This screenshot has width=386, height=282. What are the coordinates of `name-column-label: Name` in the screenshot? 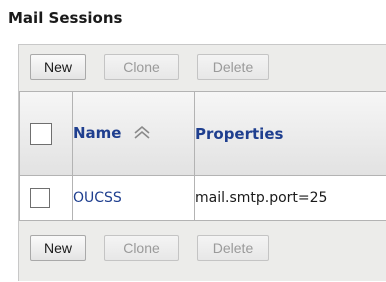 It's located at (97, 133).